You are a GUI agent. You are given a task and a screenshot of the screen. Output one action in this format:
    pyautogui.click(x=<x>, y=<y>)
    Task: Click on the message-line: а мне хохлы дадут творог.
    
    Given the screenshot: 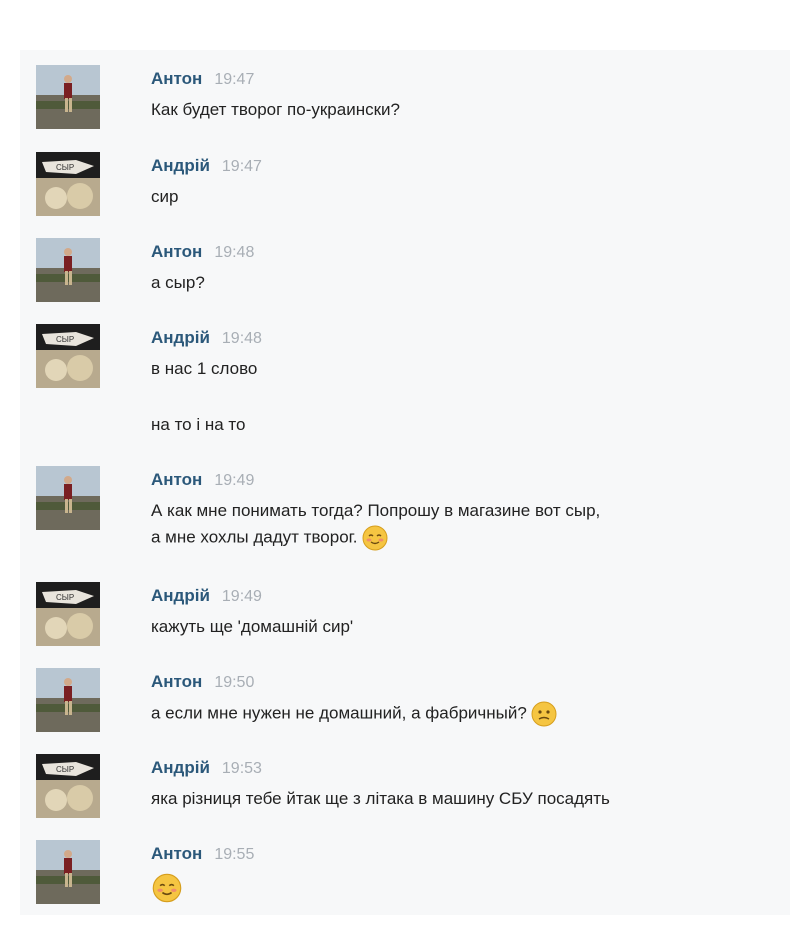 What is the action you would take?
    pyautogui.click(x=254, y=537)
    